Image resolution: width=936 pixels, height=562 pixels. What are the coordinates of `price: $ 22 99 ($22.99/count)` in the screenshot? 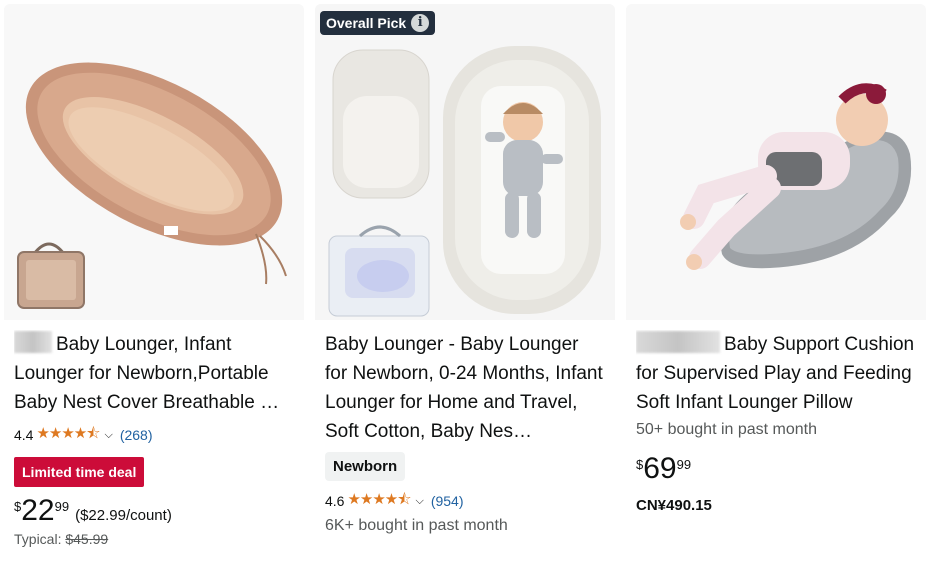 It's located at (154, 511).